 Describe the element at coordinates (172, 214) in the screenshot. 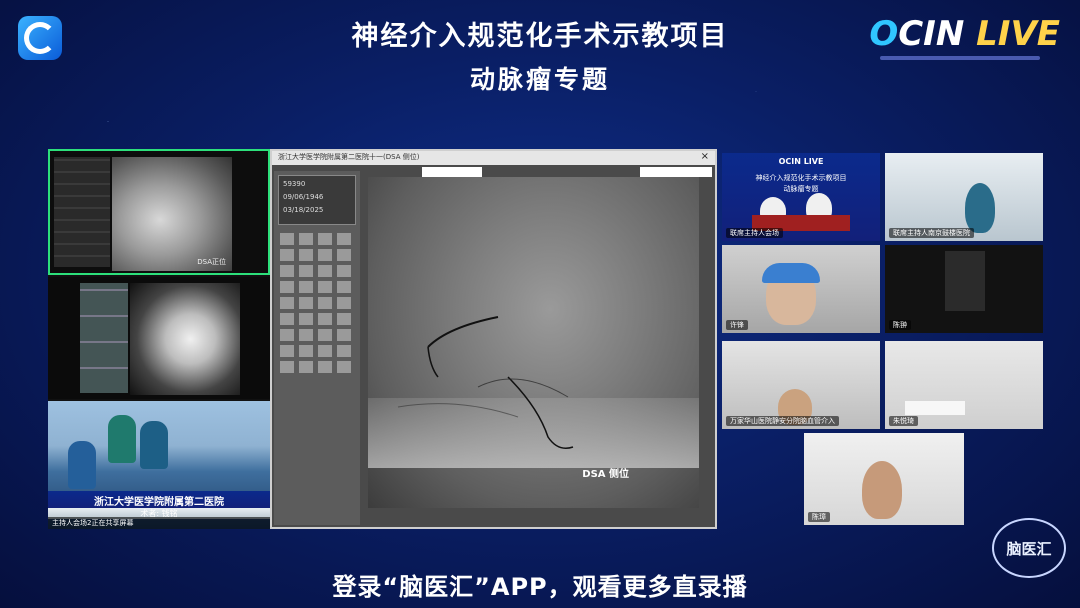

I see `dsa-frontal-image: DSA正位` at that location.